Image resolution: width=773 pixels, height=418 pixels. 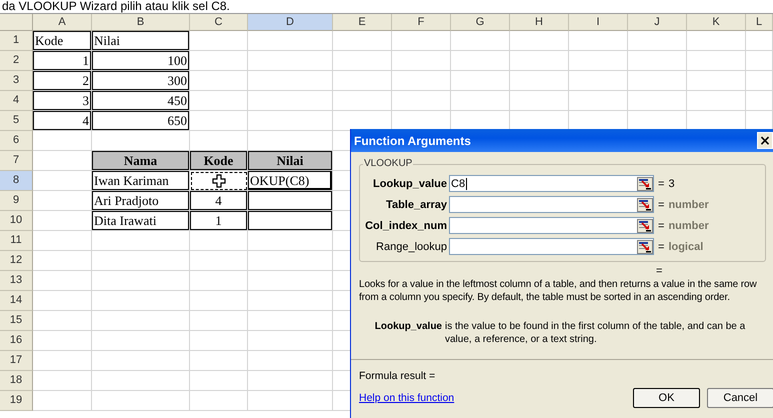 I want to click on column-header: J, so click(x=657, y=22).